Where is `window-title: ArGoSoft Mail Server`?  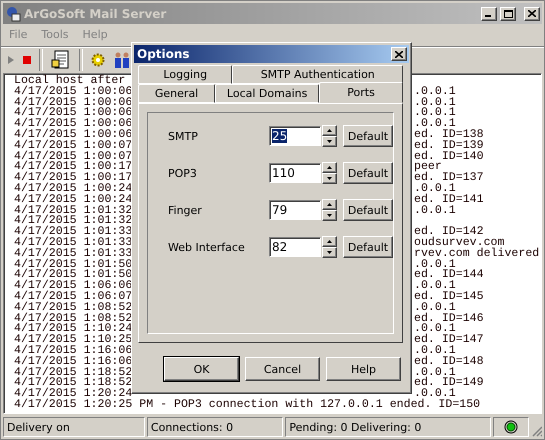 window-title: ArGoSoft Mail Server is located at coordinates (96, 13).